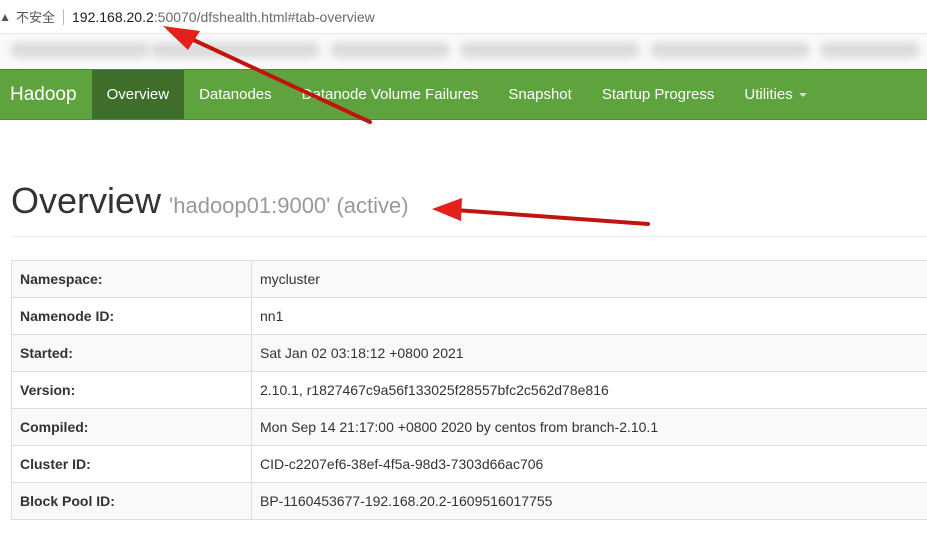 This screenshot has height=549, width=927. What do you see at coordinates (35, 16) in the screenshot?
I see `security-label: 不安全` at bounding box center [35, 16].